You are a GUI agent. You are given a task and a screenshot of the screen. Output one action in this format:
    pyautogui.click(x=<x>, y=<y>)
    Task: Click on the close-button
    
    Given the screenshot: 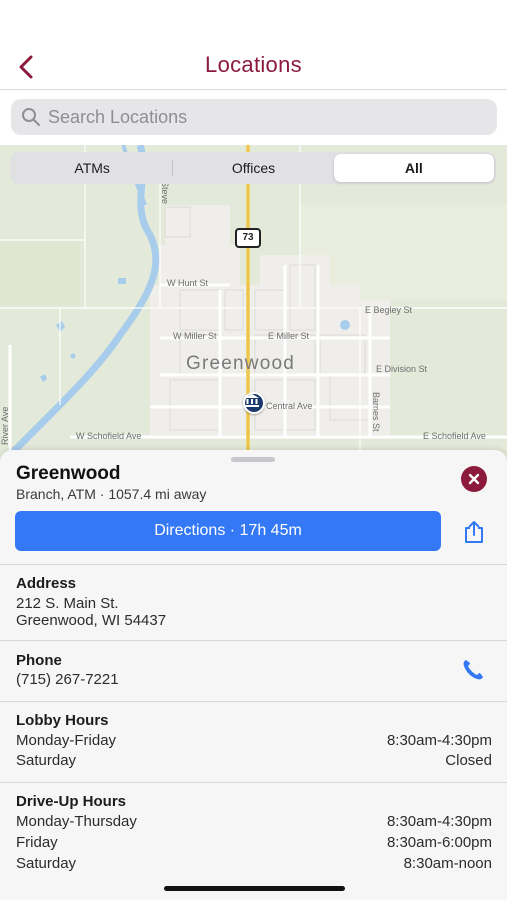 What is the action you would take?
    pyautogui.click(x=474, y=479)
    